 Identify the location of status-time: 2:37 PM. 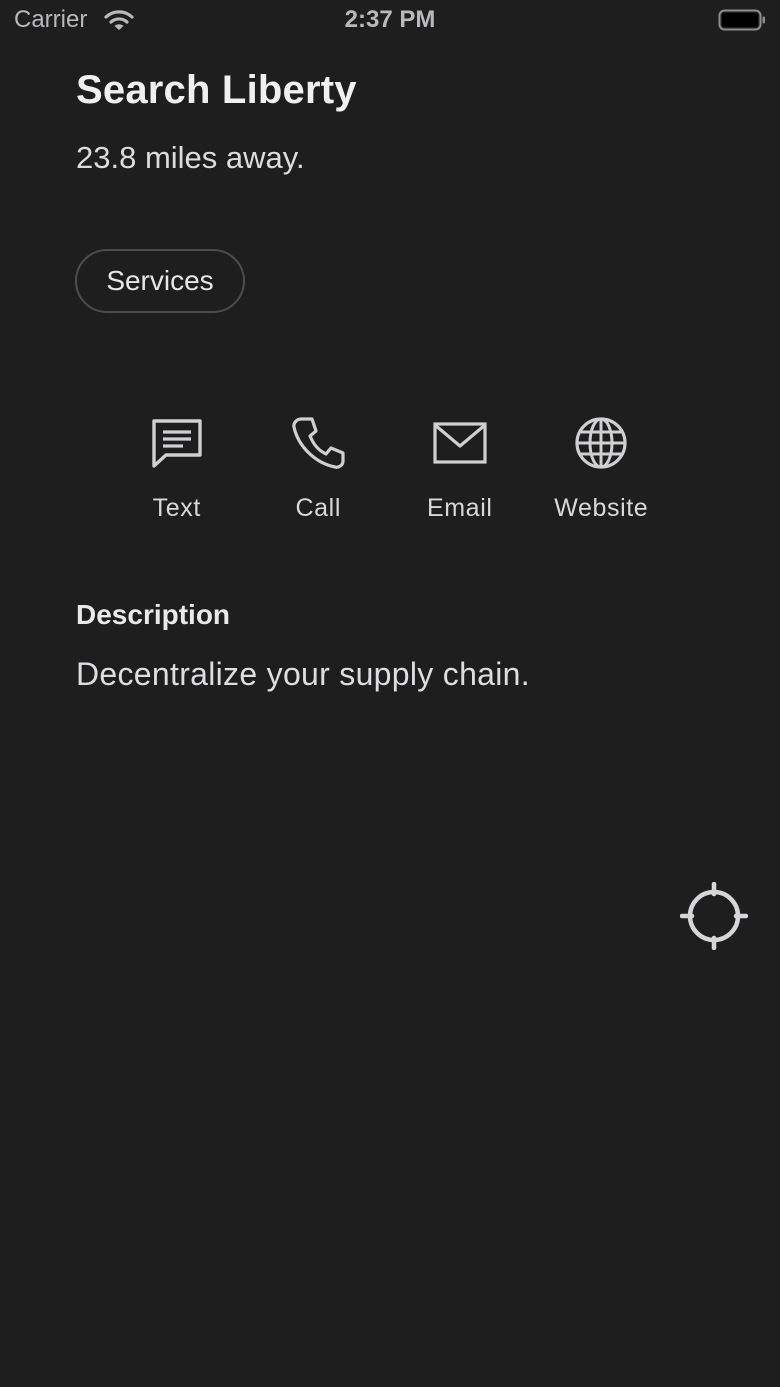
(390, 19).